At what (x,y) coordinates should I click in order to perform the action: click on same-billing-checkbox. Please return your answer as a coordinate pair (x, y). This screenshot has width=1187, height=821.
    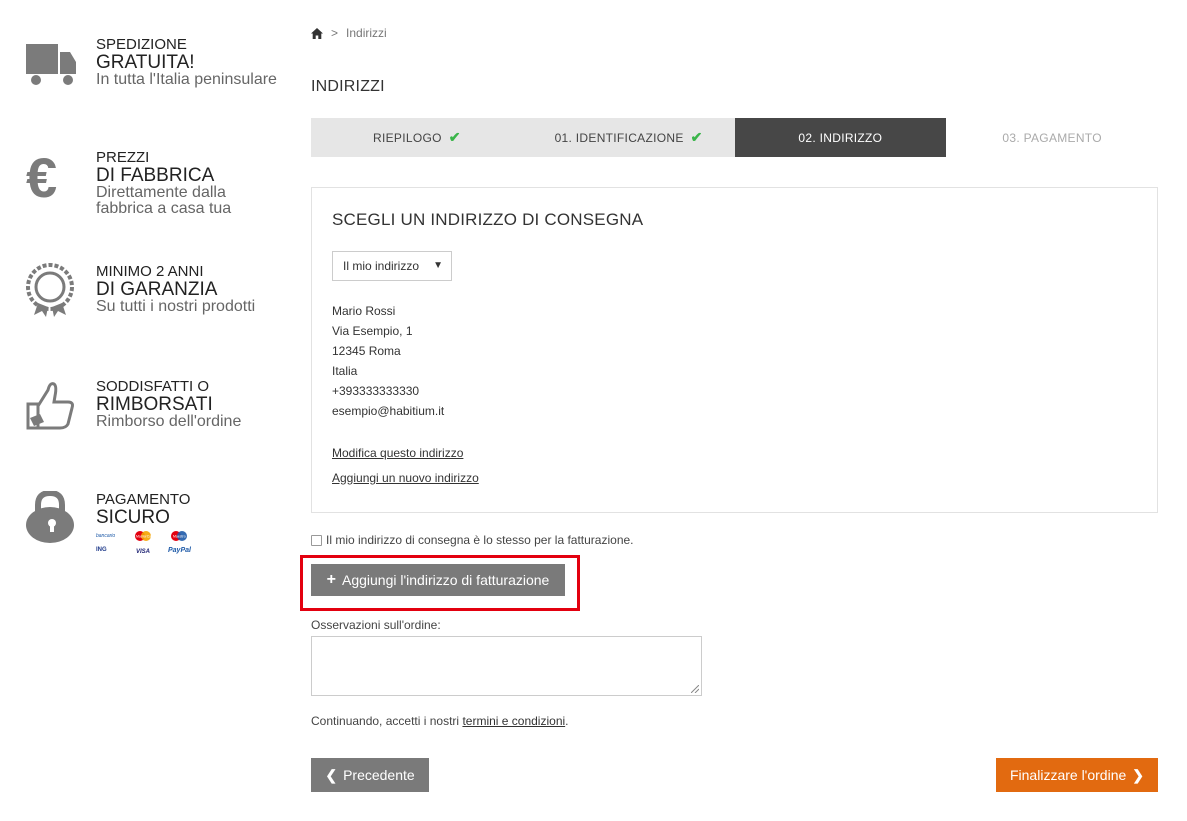
    Looking at the image, I should click on (316, 540).